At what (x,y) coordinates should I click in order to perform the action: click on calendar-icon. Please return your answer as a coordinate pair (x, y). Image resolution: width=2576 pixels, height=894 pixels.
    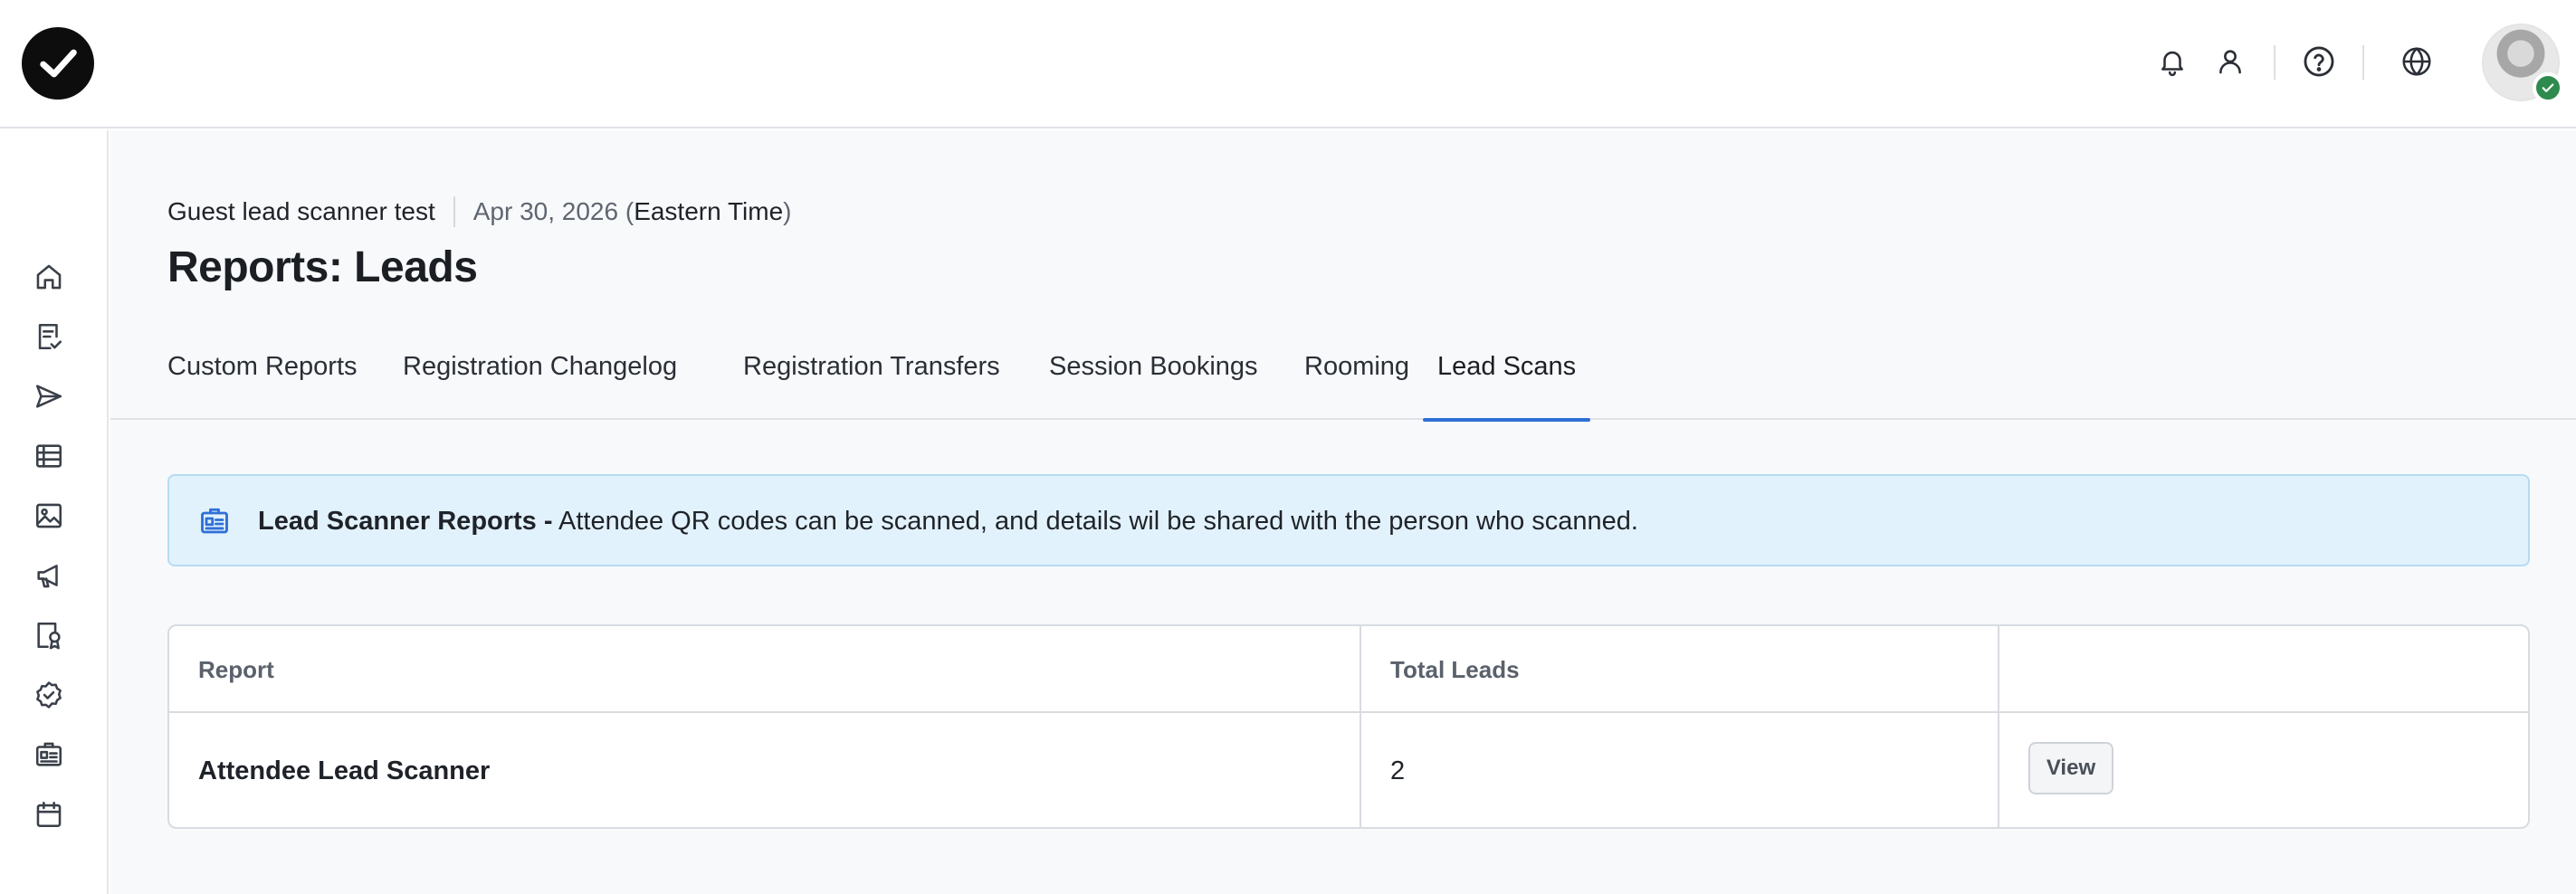
    Looking at the image, I should click on (49, 814).